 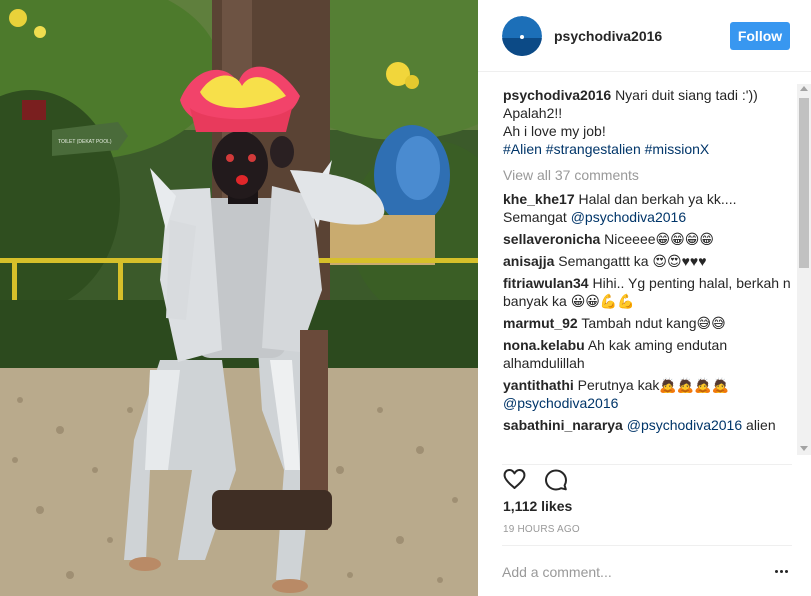 I want to click on avatar, so click(x=522, y=36).